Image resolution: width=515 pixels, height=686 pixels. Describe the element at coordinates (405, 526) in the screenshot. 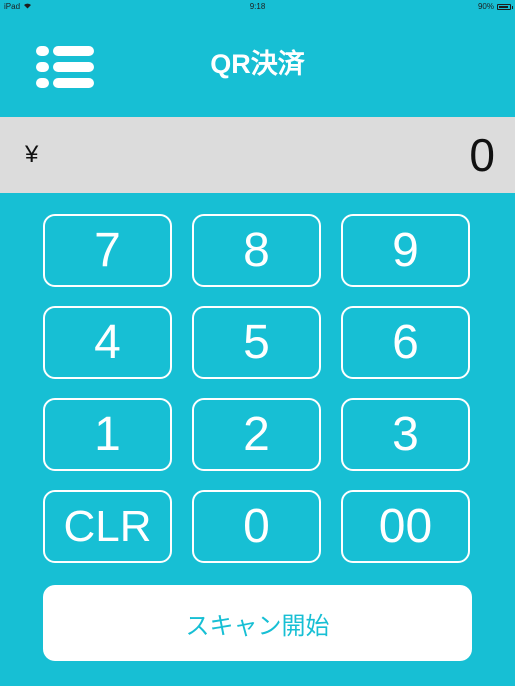

I see `key-00: 00` at that location.